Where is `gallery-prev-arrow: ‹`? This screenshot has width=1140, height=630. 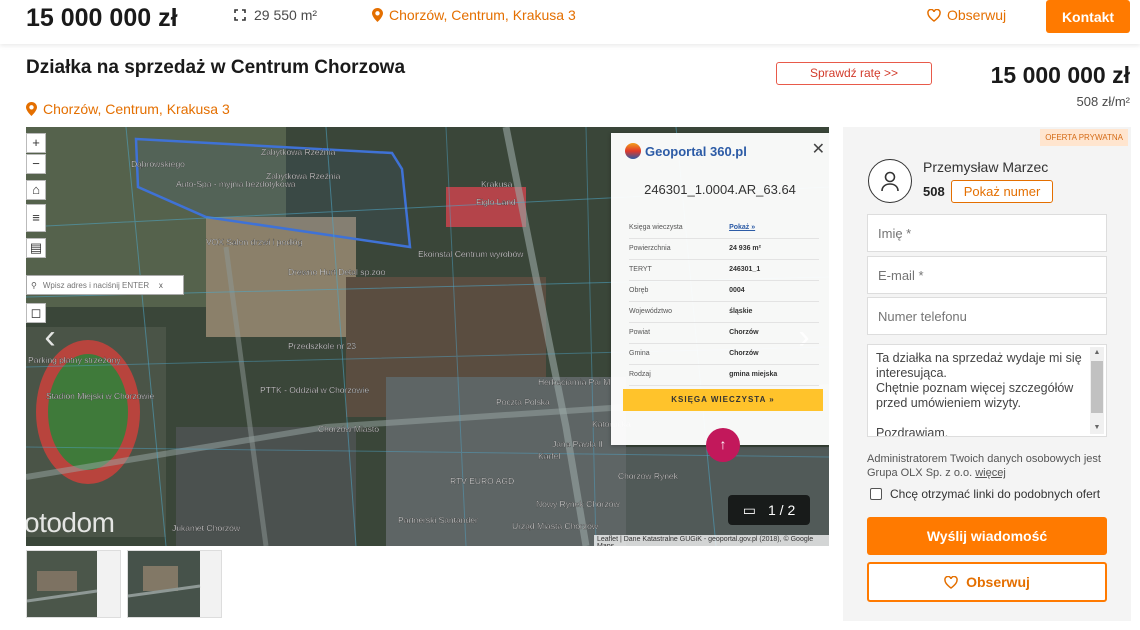
gallery-prev-arrow: ‹ is located at coordinates (50, 337).